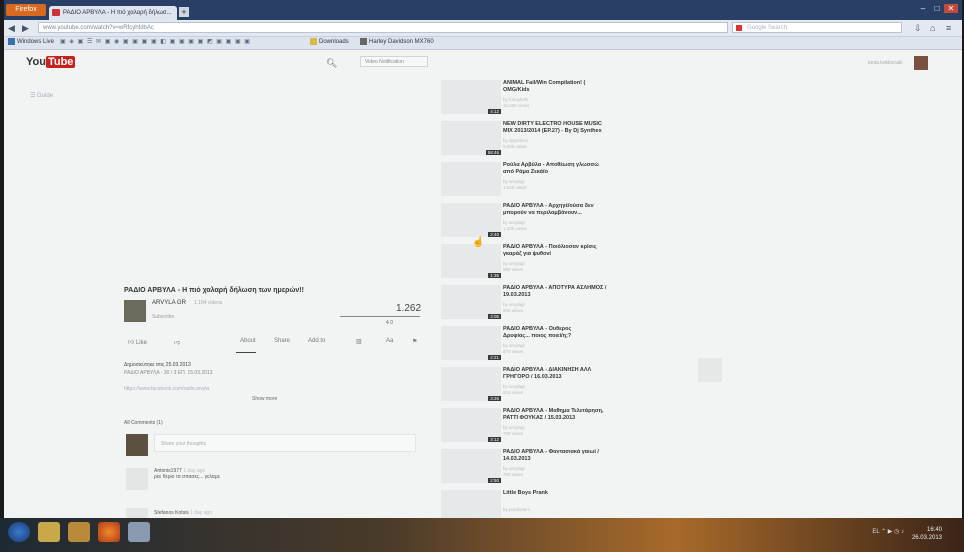  I want to click on video-thumbnail: 4:12, so click(471, 97).